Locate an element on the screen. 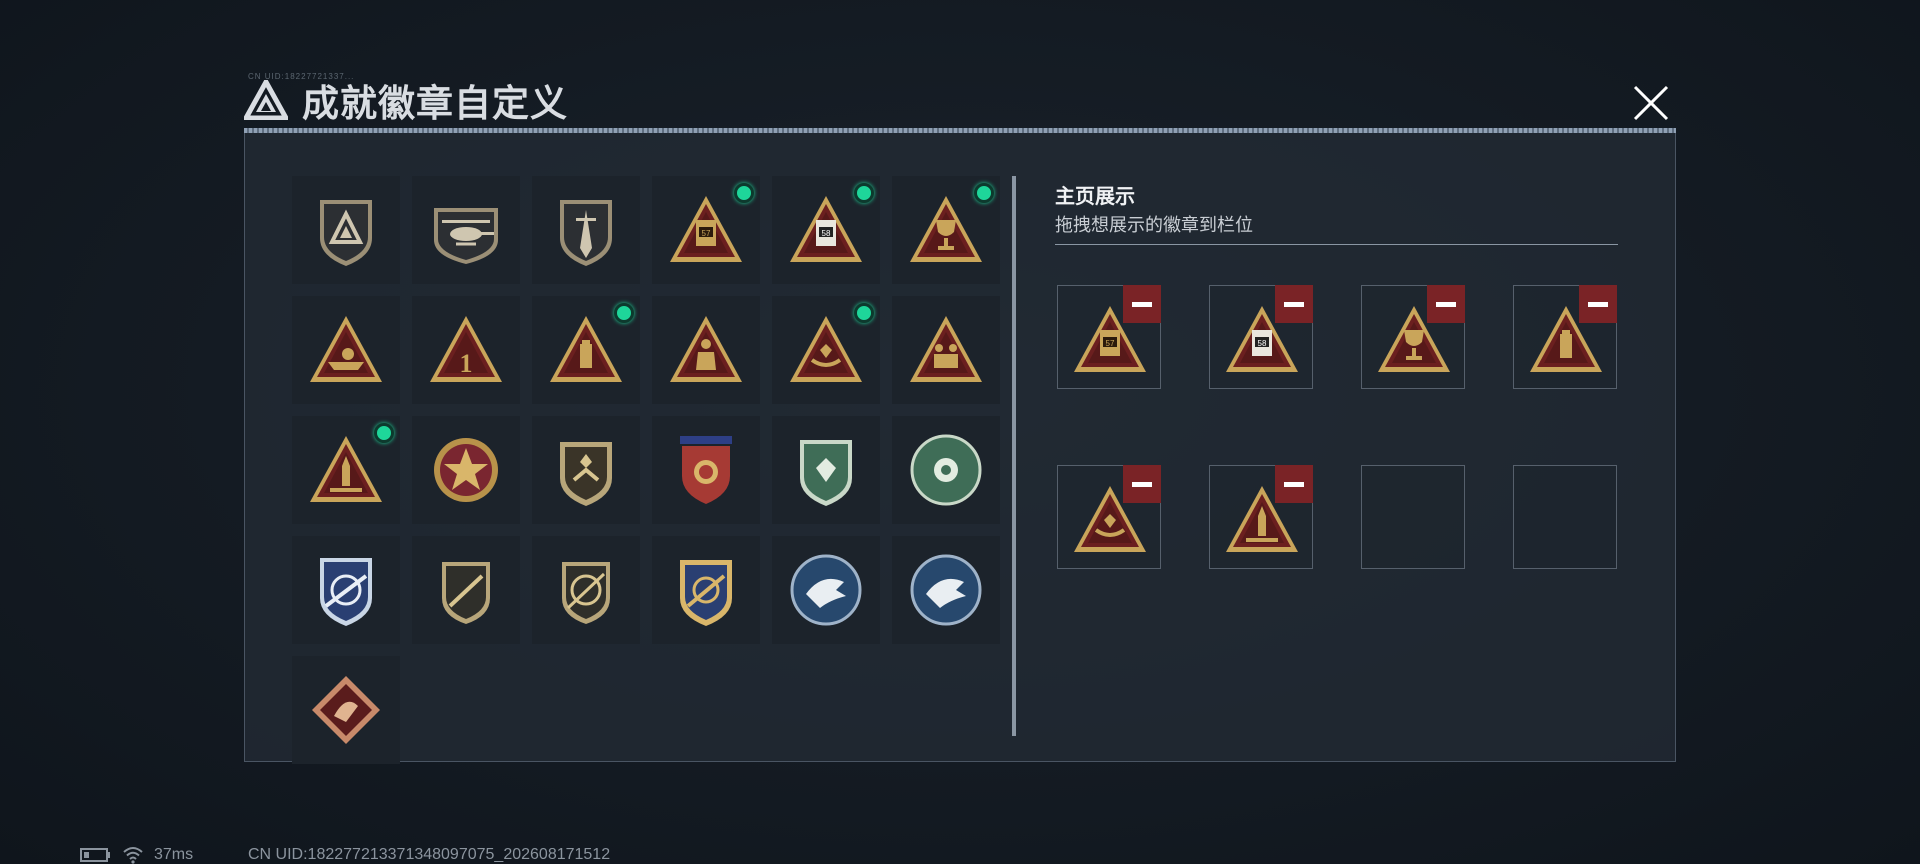 This screenshot has width=1920, height=864. status-bar: 37ms is located at coordinates (136, 855).